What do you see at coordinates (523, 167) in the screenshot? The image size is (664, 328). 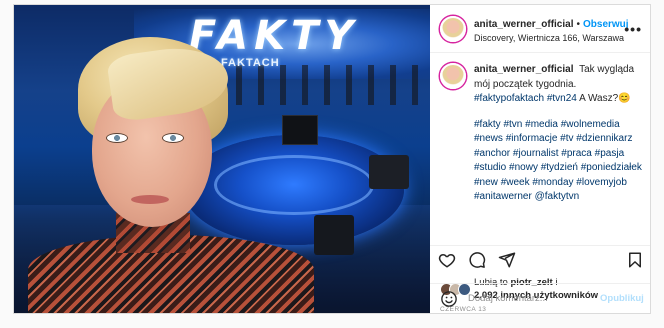 I see `hashtag-link: #nowy` at bounding box center [523, 167].